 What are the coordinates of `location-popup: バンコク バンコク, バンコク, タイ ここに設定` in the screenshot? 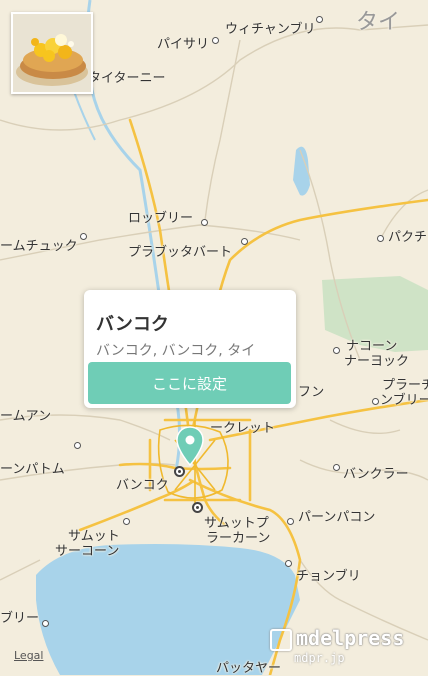 It's located at (190, 349).